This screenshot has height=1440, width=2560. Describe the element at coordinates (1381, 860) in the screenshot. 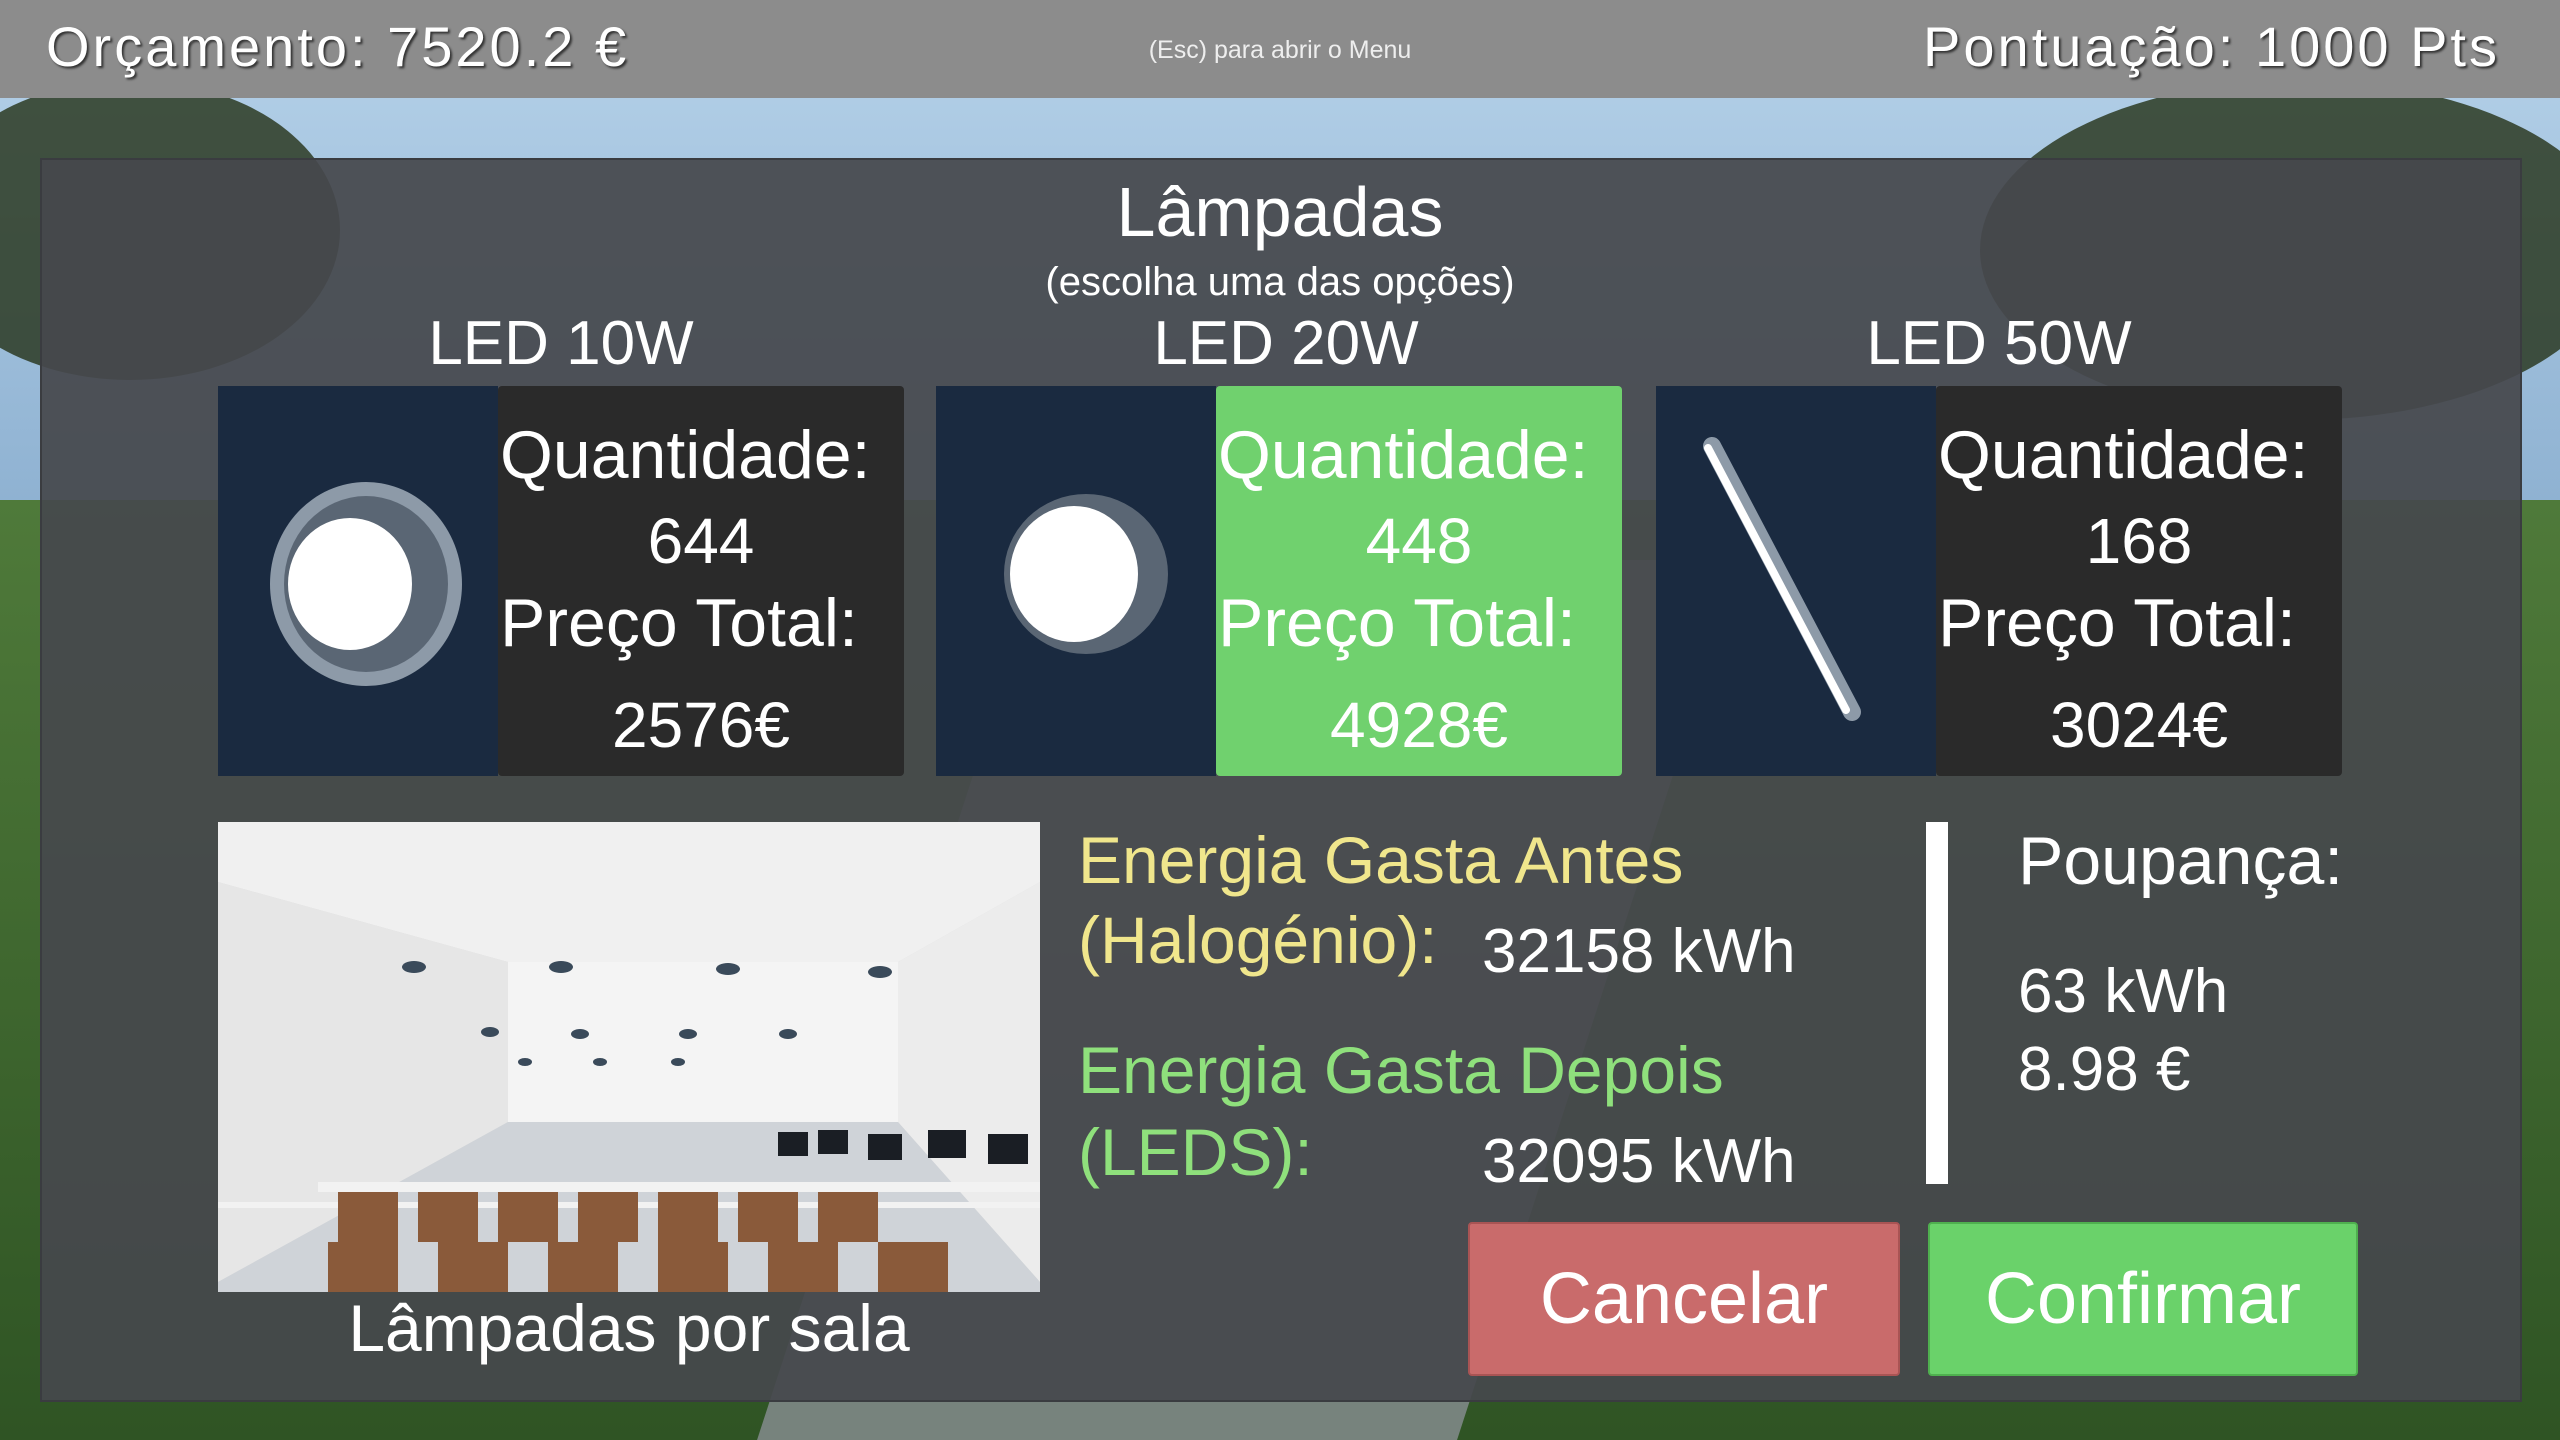

I see `energy-before-label: Energia Gasta Antes` at that location.